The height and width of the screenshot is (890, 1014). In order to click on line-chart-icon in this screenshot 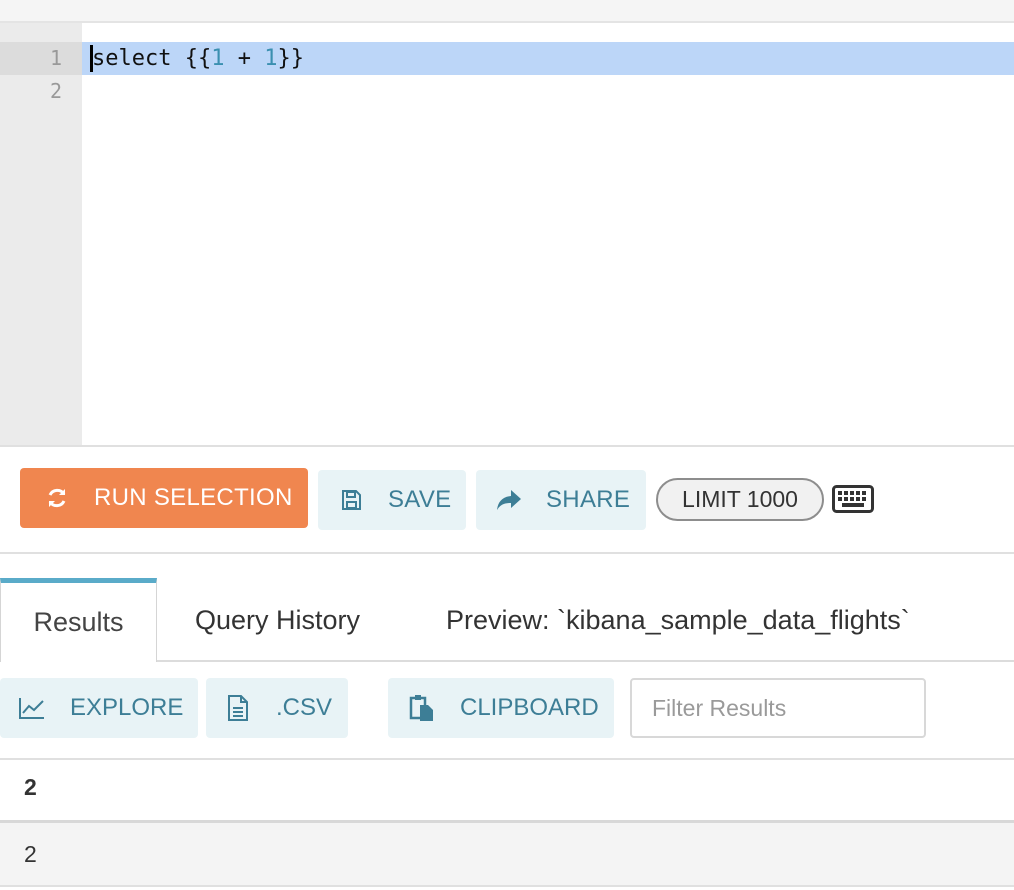, I will do `click(32, 708)`.